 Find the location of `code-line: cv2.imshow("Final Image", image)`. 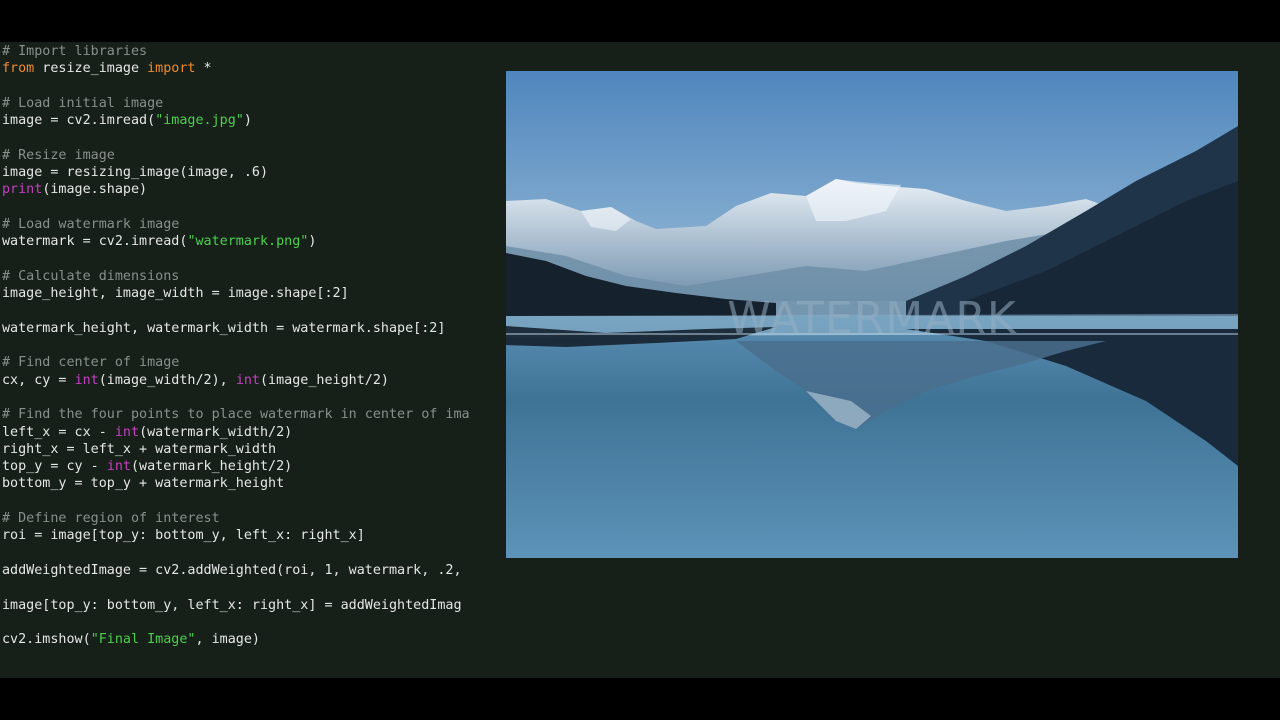

code-line: cv2.imshow("Final Image", image) is located at coordinates (253, 639).